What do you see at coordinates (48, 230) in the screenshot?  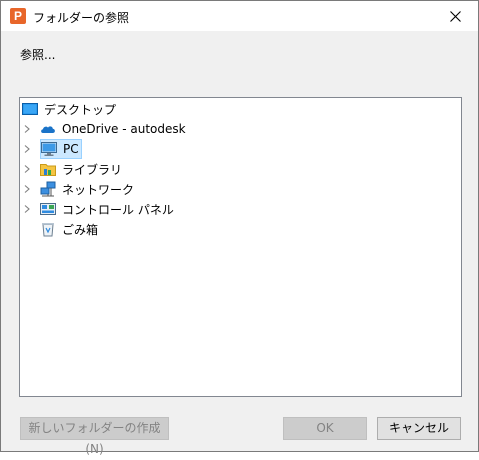 I see `recycle-bin-icon` at bounding box center [48, 230].